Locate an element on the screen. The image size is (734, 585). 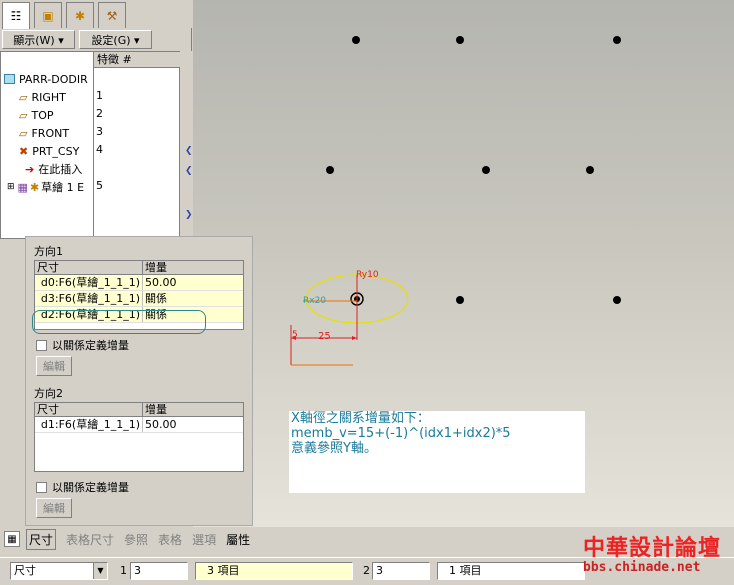
insert-arrow-icon: ➔ is located at coordinates (30, 169).